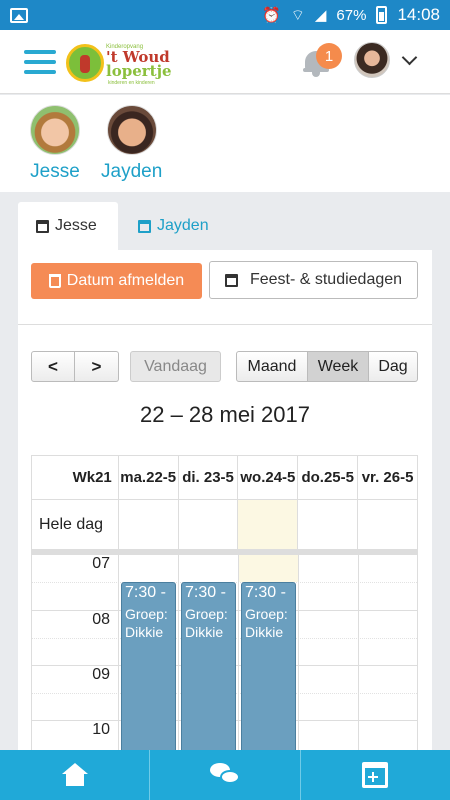 Image resolution: width=450 pixels, height=800 pixels. I want to click on notification-badge: 1, so click(329, 56).